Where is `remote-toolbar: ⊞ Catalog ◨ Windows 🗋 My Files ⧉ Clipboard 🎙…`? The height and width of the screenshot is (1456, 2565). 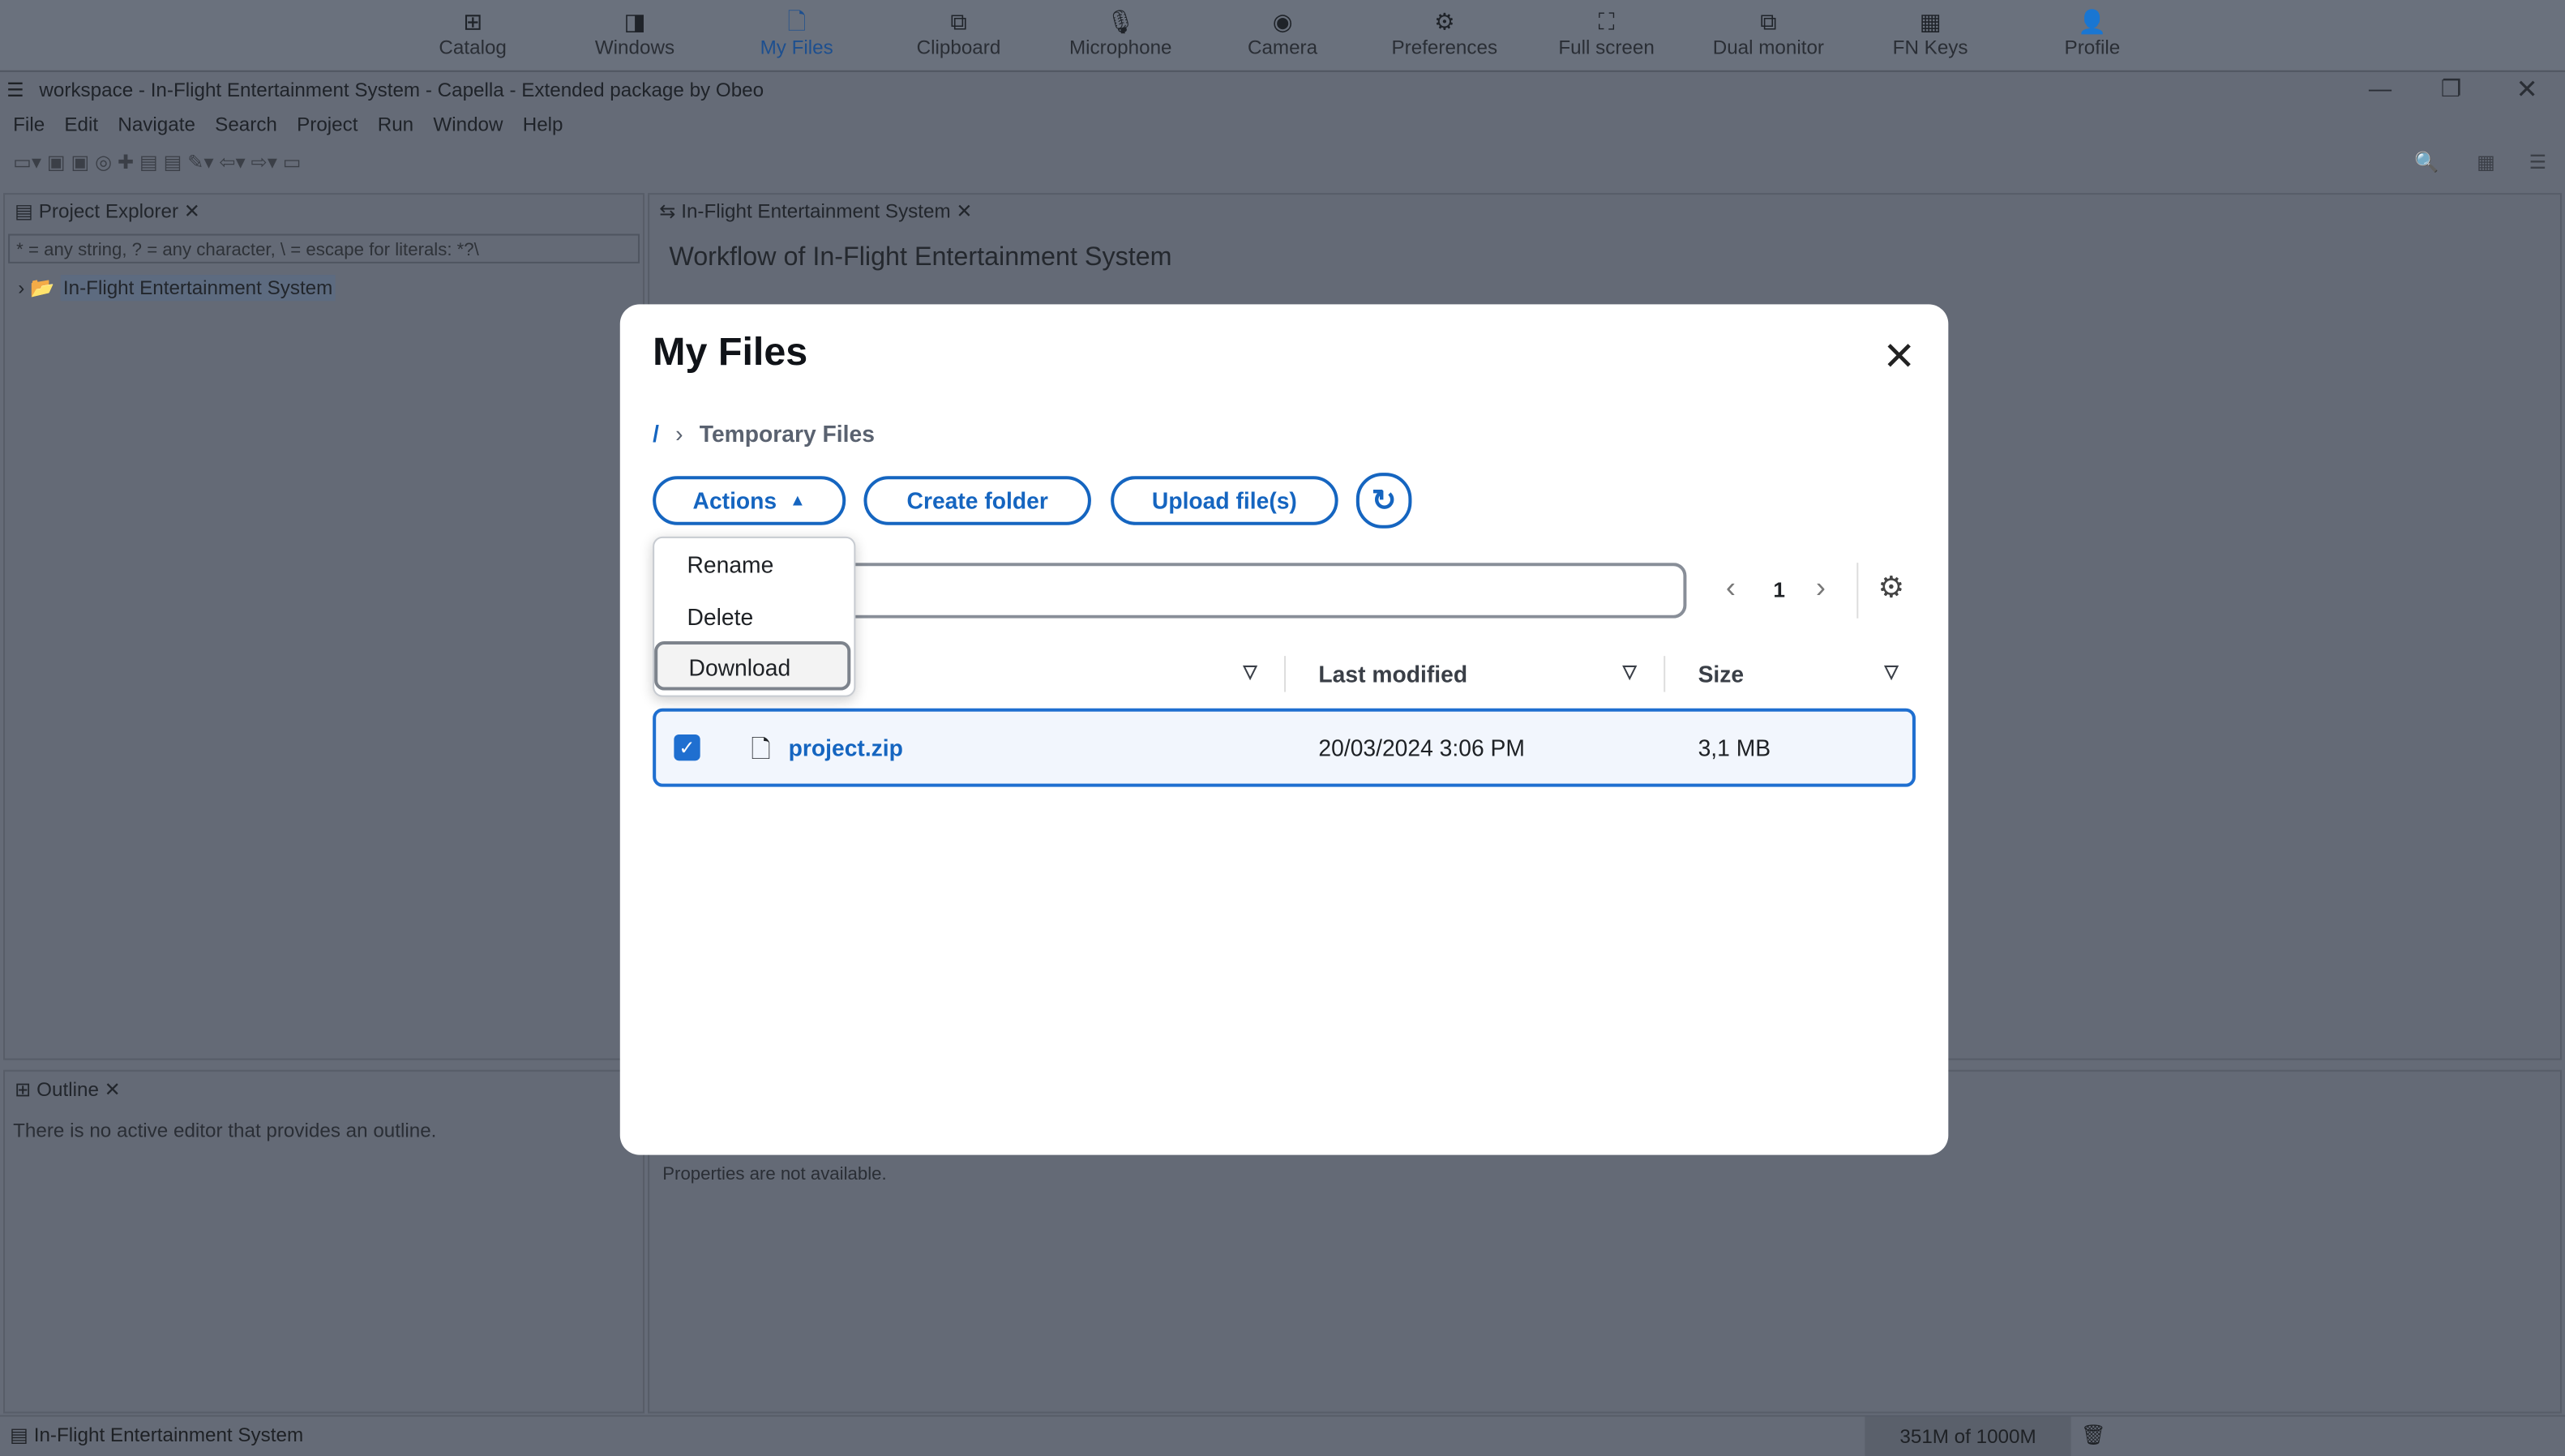 remote-toolbar: ⊞ Catalog ◨ Windows 🗋 My Files ⧉ Clipboard 🎙… is located at coordinates (1283, 36).